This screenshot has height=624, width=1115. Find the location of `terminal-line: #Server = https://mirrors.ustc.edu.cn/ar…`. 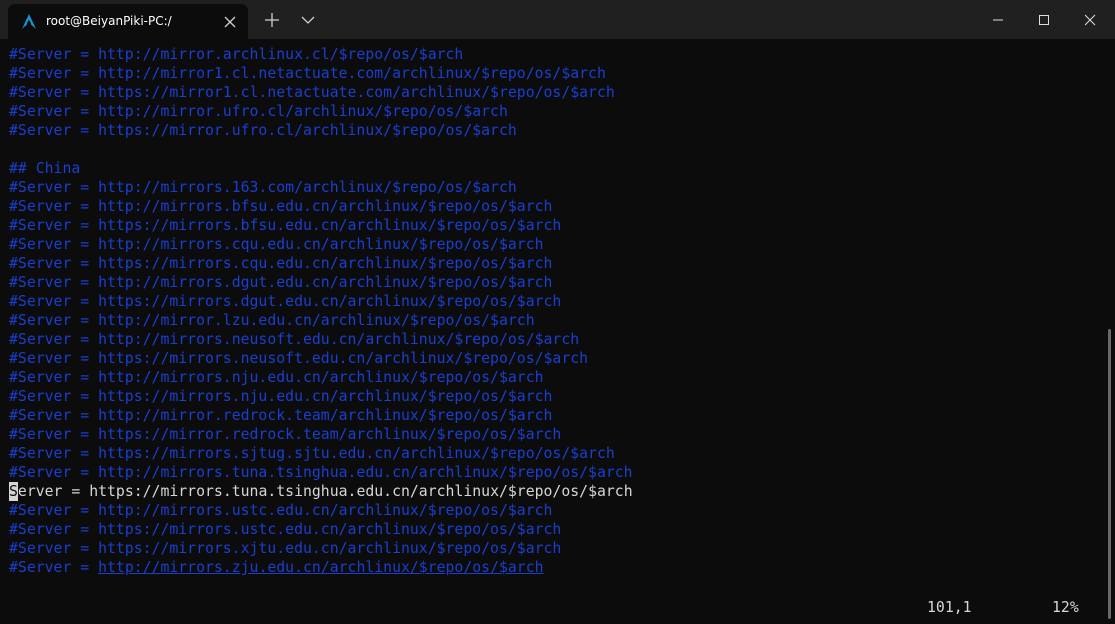

terminal-line: #Server = https://mirrors.ustc.edu.cn/ar… is located at coordinates (285, 529).